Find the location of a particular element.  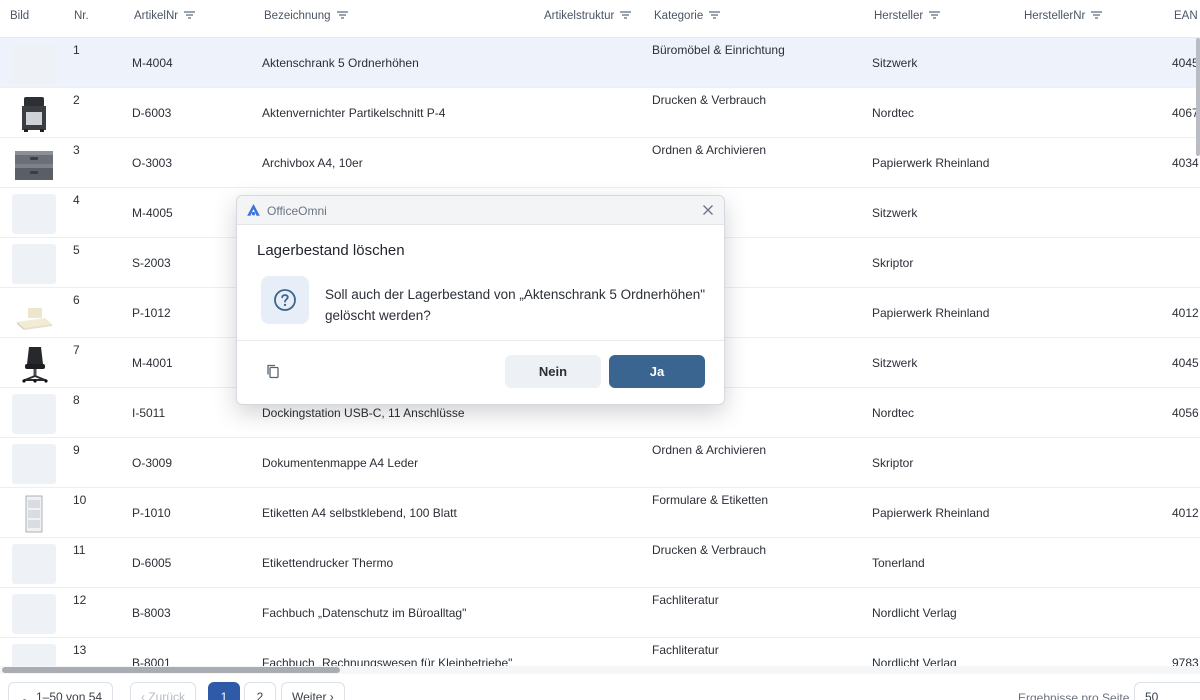

dialog-title: Lagerbestand löschen is located at coordinates (331, 250).